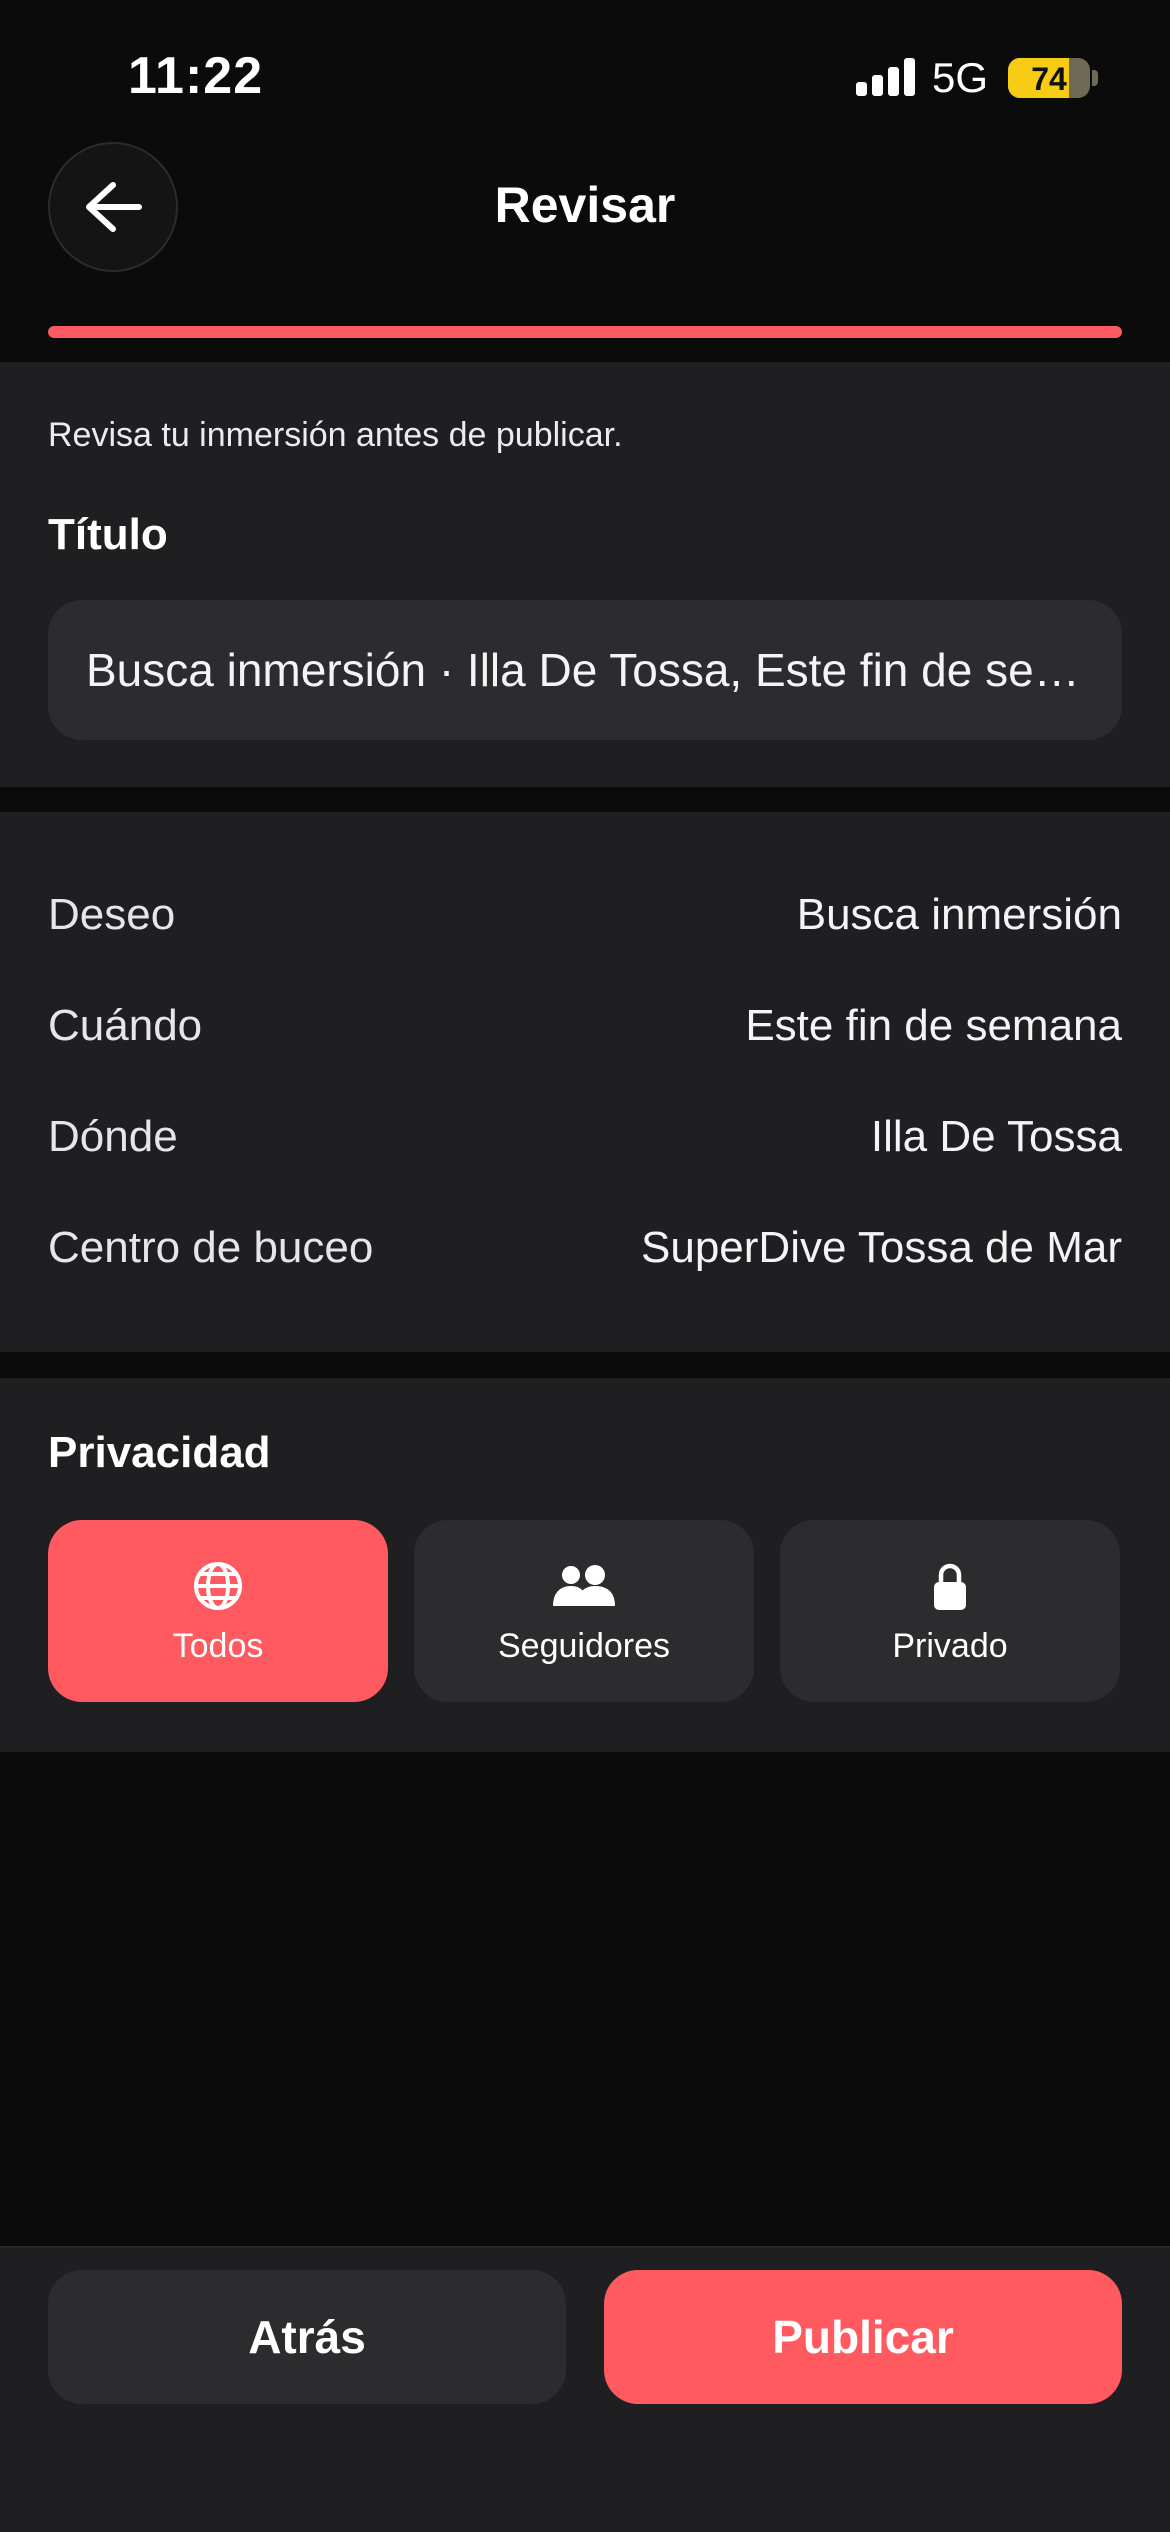 Image resolution: width=1170 pixels, height=2532 pixels. I want to click on detail-row-deseo: Deseo Busca inmersión, so click(585, 915).